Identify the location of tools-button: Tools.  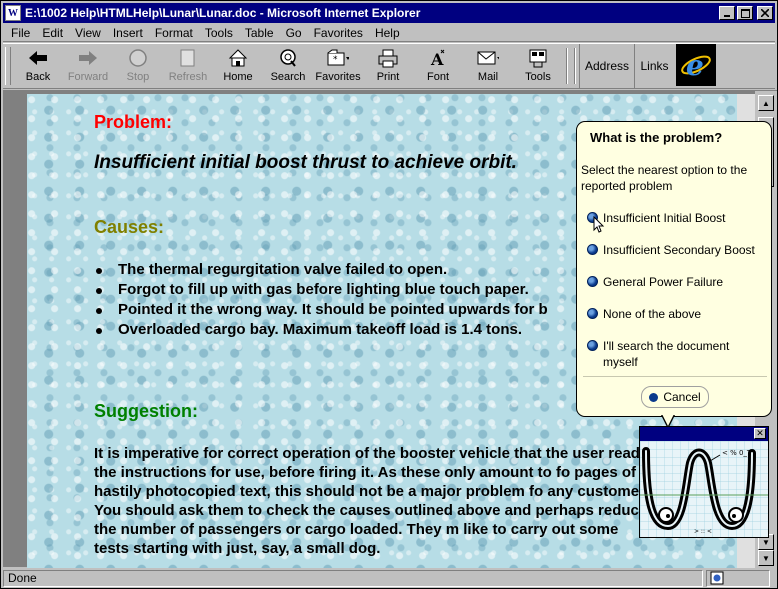
(538, 65).